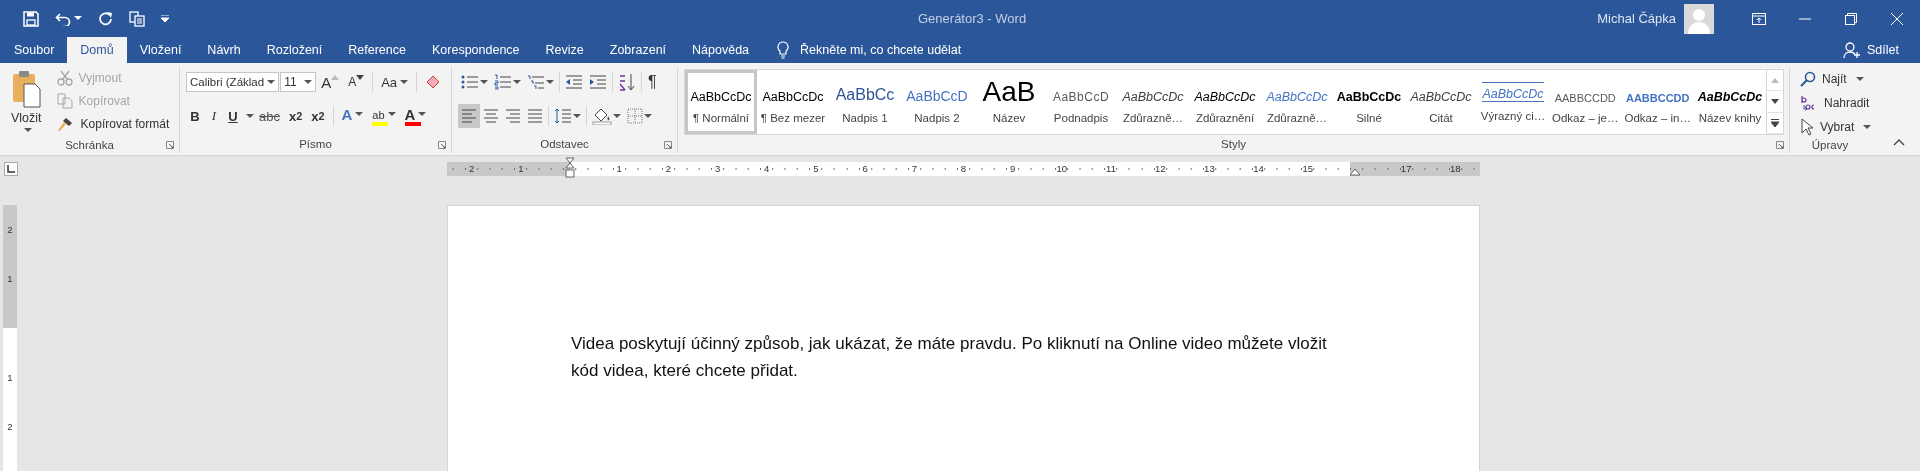  Describe the element at coordinates (1013, 168) in the screenshot. I see `ruler-number: 9` at that location.